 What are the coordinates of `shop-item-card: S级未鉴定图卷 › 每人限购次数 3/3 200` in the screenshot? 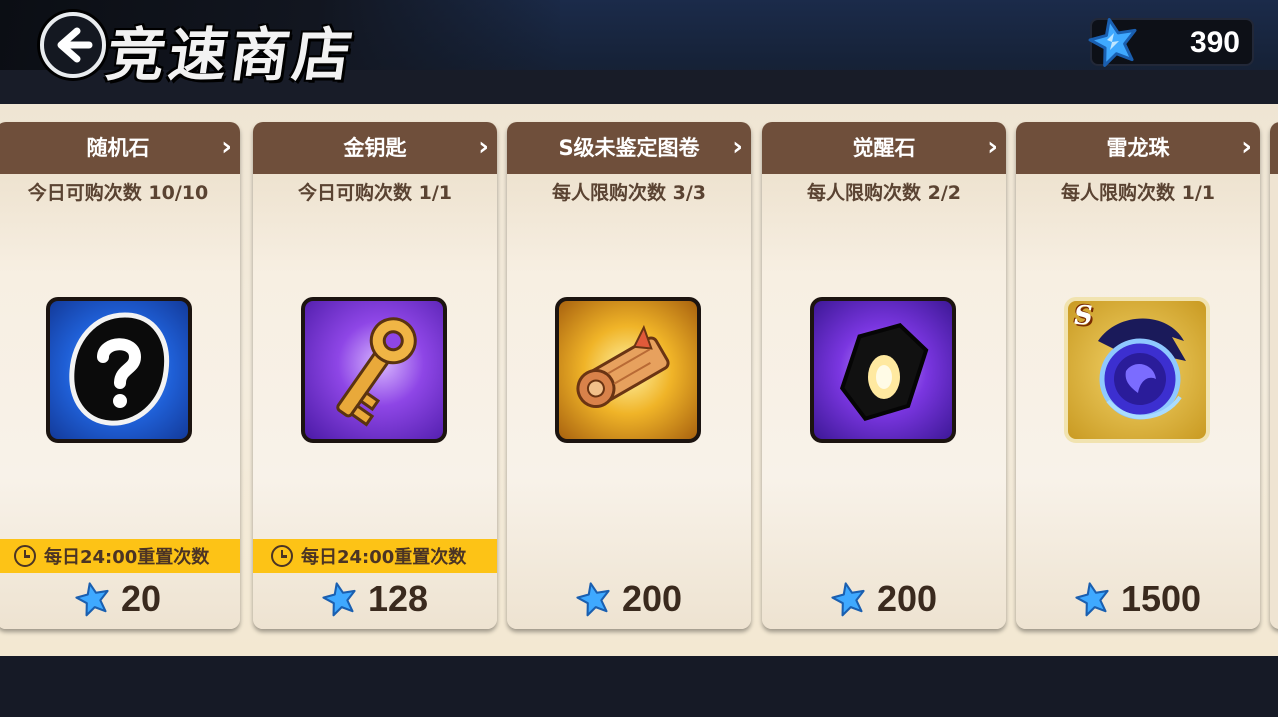 It's located at (629, 375).